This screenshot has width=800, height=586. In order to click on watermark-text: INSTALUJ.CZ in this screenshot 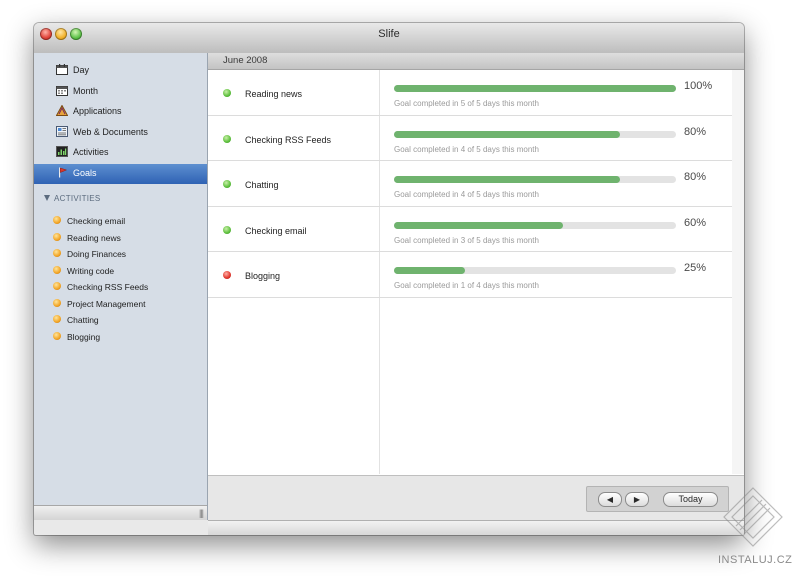, I will do `click(755, 560)`.